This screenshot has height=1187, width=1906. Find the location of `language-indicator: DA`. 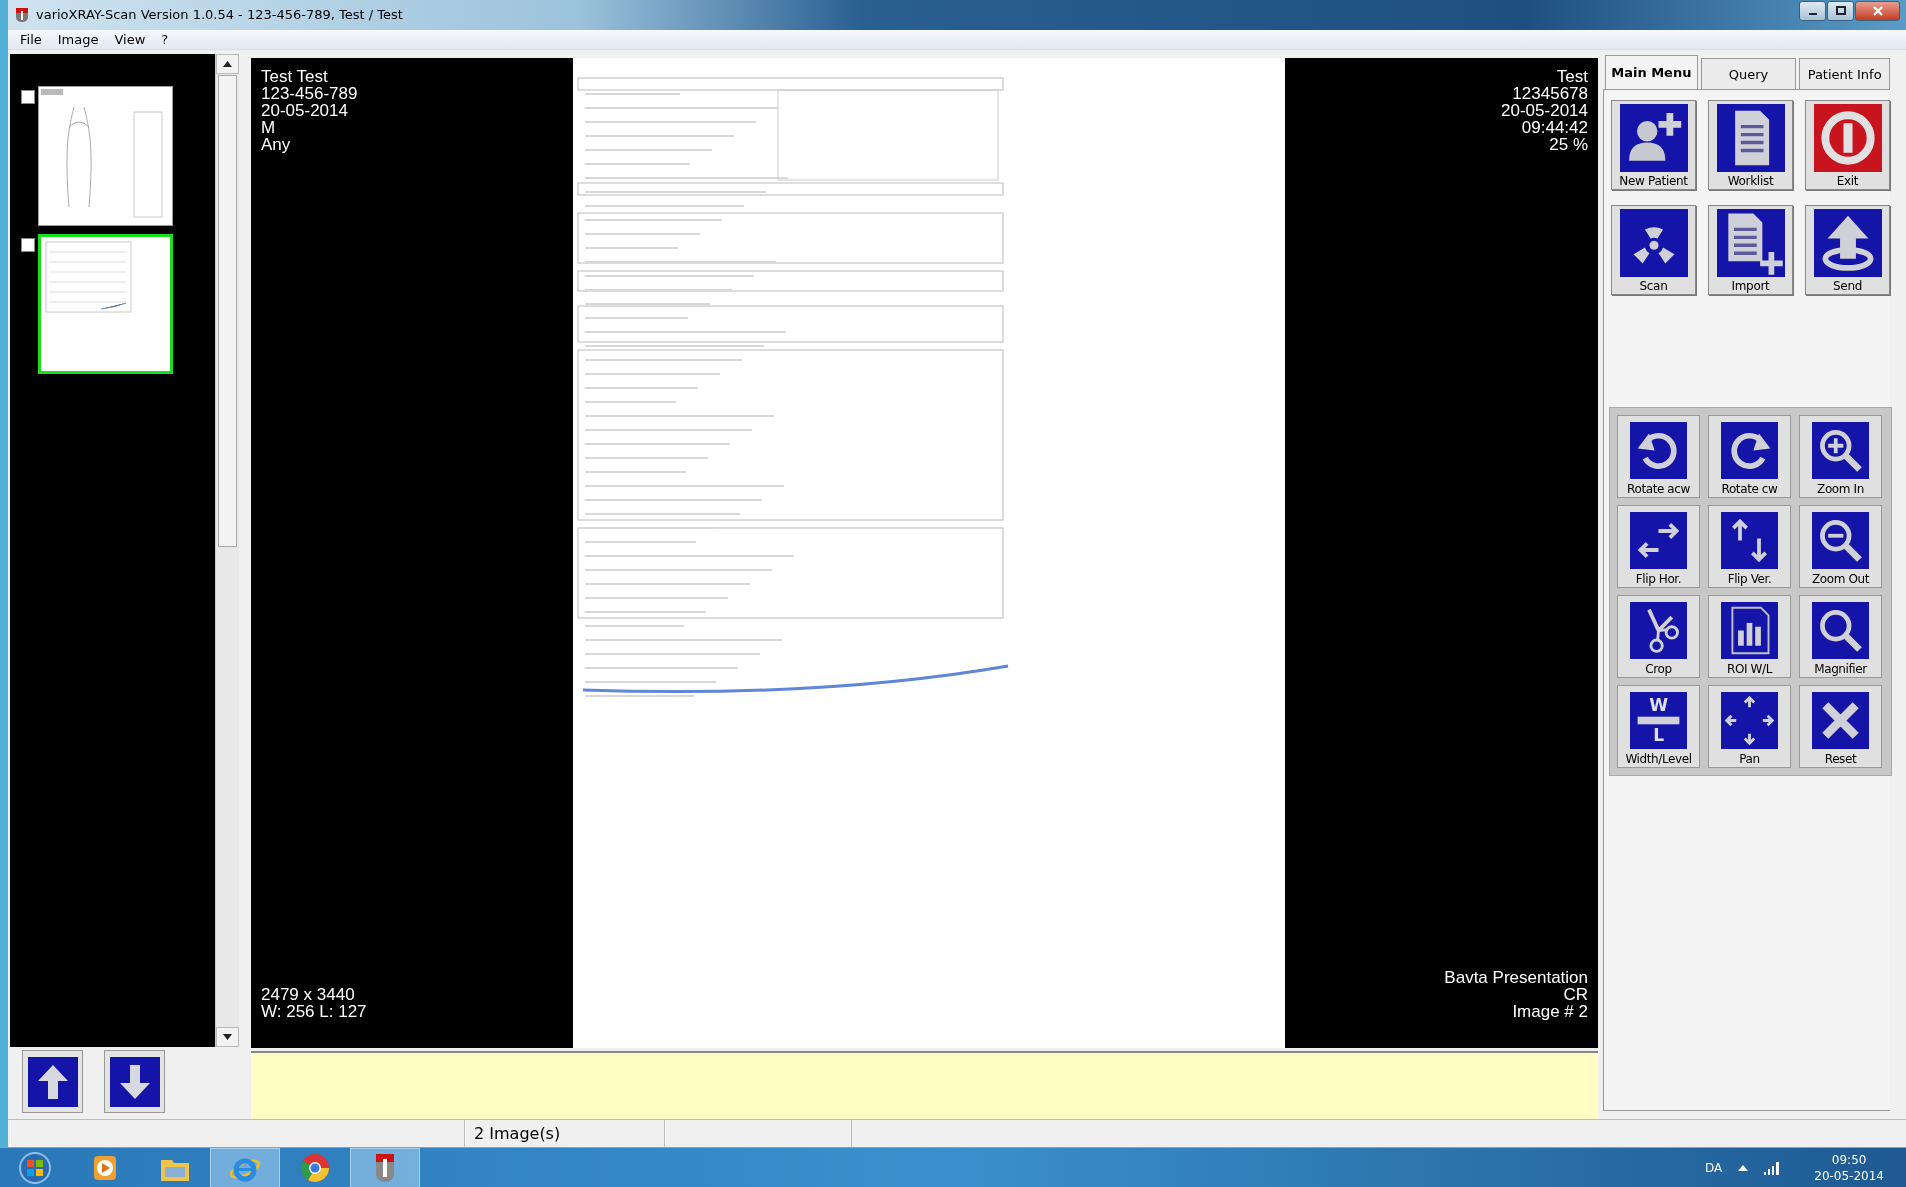

language-indicator: DA is located at coordinates (1714, 1168).